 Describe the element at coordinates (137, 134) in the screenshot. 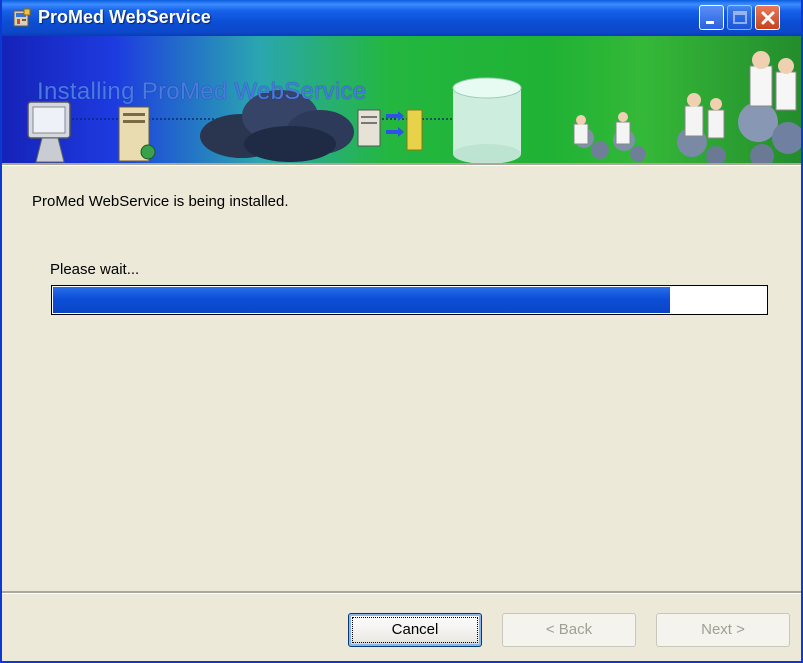

I see `server-icon` at that location.